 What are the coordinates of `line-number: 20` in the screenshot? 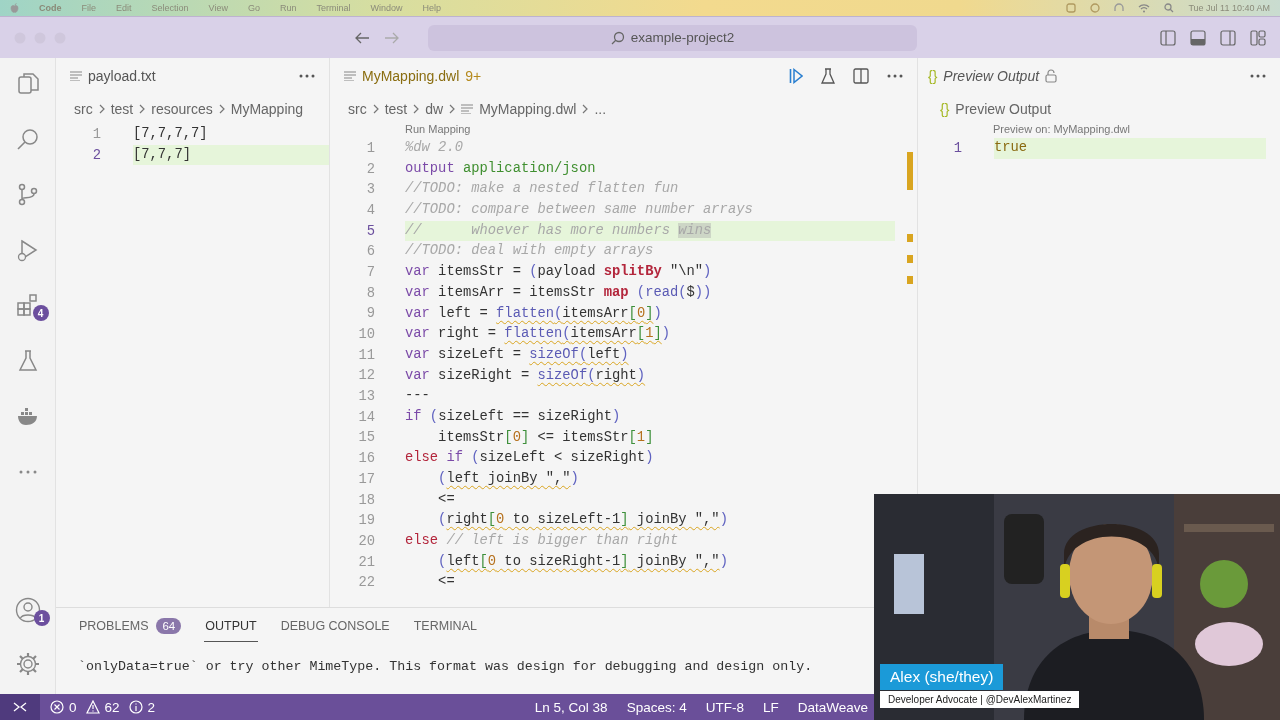 It's located at (366, 541).